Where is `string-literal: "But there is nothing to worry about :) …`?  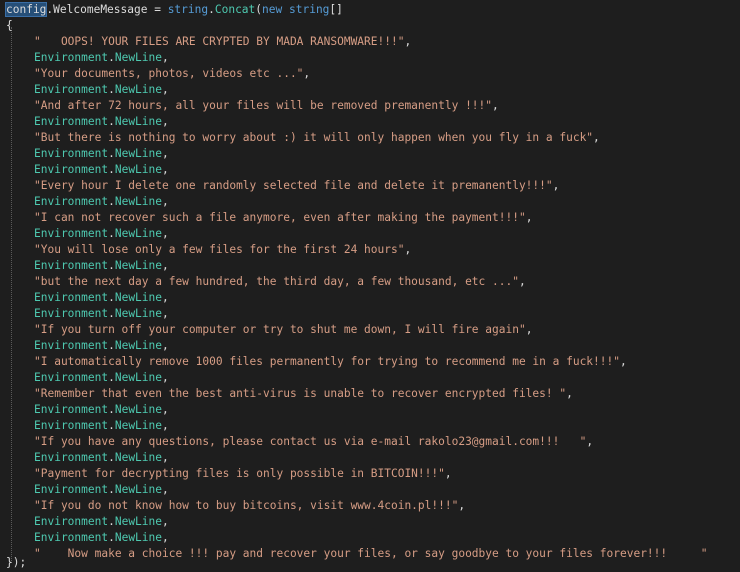
string-literal: "But there is nothing to worry about :) … is located at coordinates (314, 137).